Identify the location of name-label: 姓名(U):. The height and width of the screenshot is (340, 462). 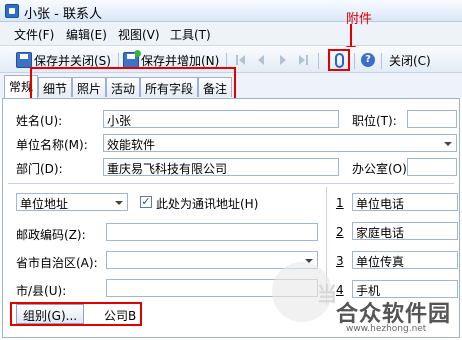
(39, 121).